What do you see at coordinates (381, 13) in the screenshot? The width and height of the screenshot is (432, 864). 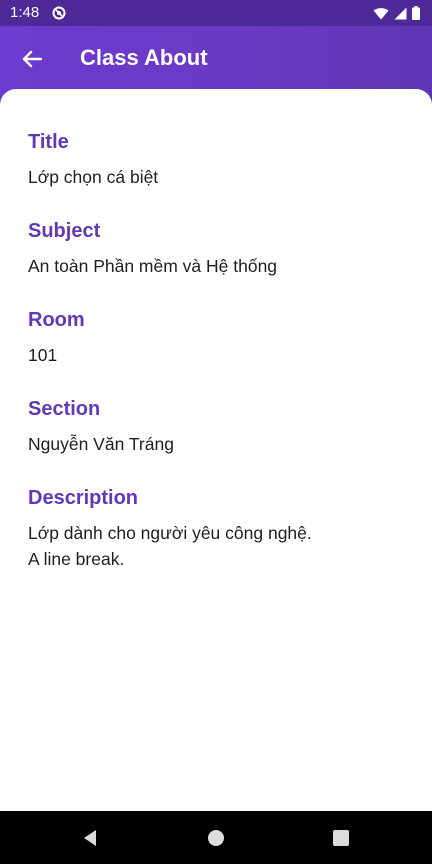 I see `wifi-icon` at bounding box center [381, 13].